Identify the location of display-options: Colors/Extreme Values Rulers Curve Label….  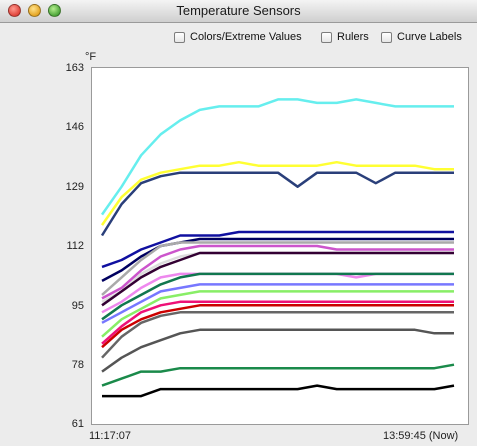
(238, 39).